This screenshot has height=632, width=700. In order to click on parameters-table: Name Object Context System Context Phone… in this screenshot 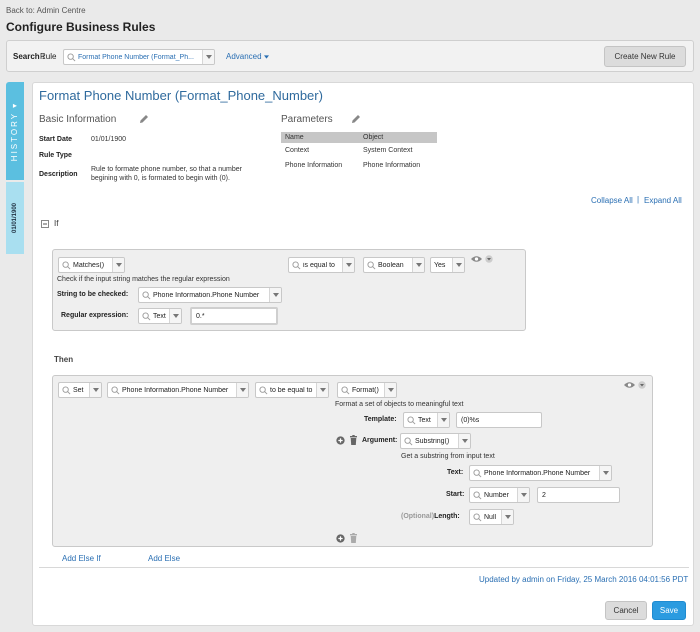, I will do `click(359, 152)`.